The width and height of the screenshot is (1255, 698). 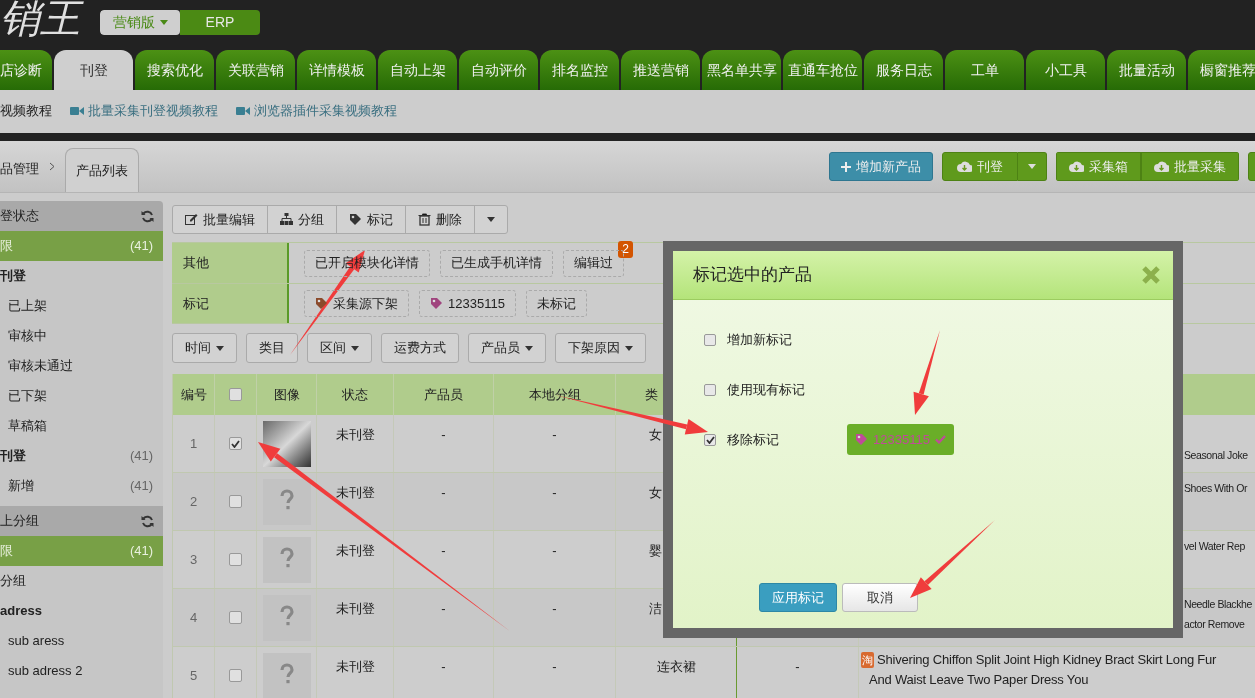 What do you see at coordinates (879, 597) in the screenshot?
I see `cancel-button: 取消` at bounding box center [879, 597].